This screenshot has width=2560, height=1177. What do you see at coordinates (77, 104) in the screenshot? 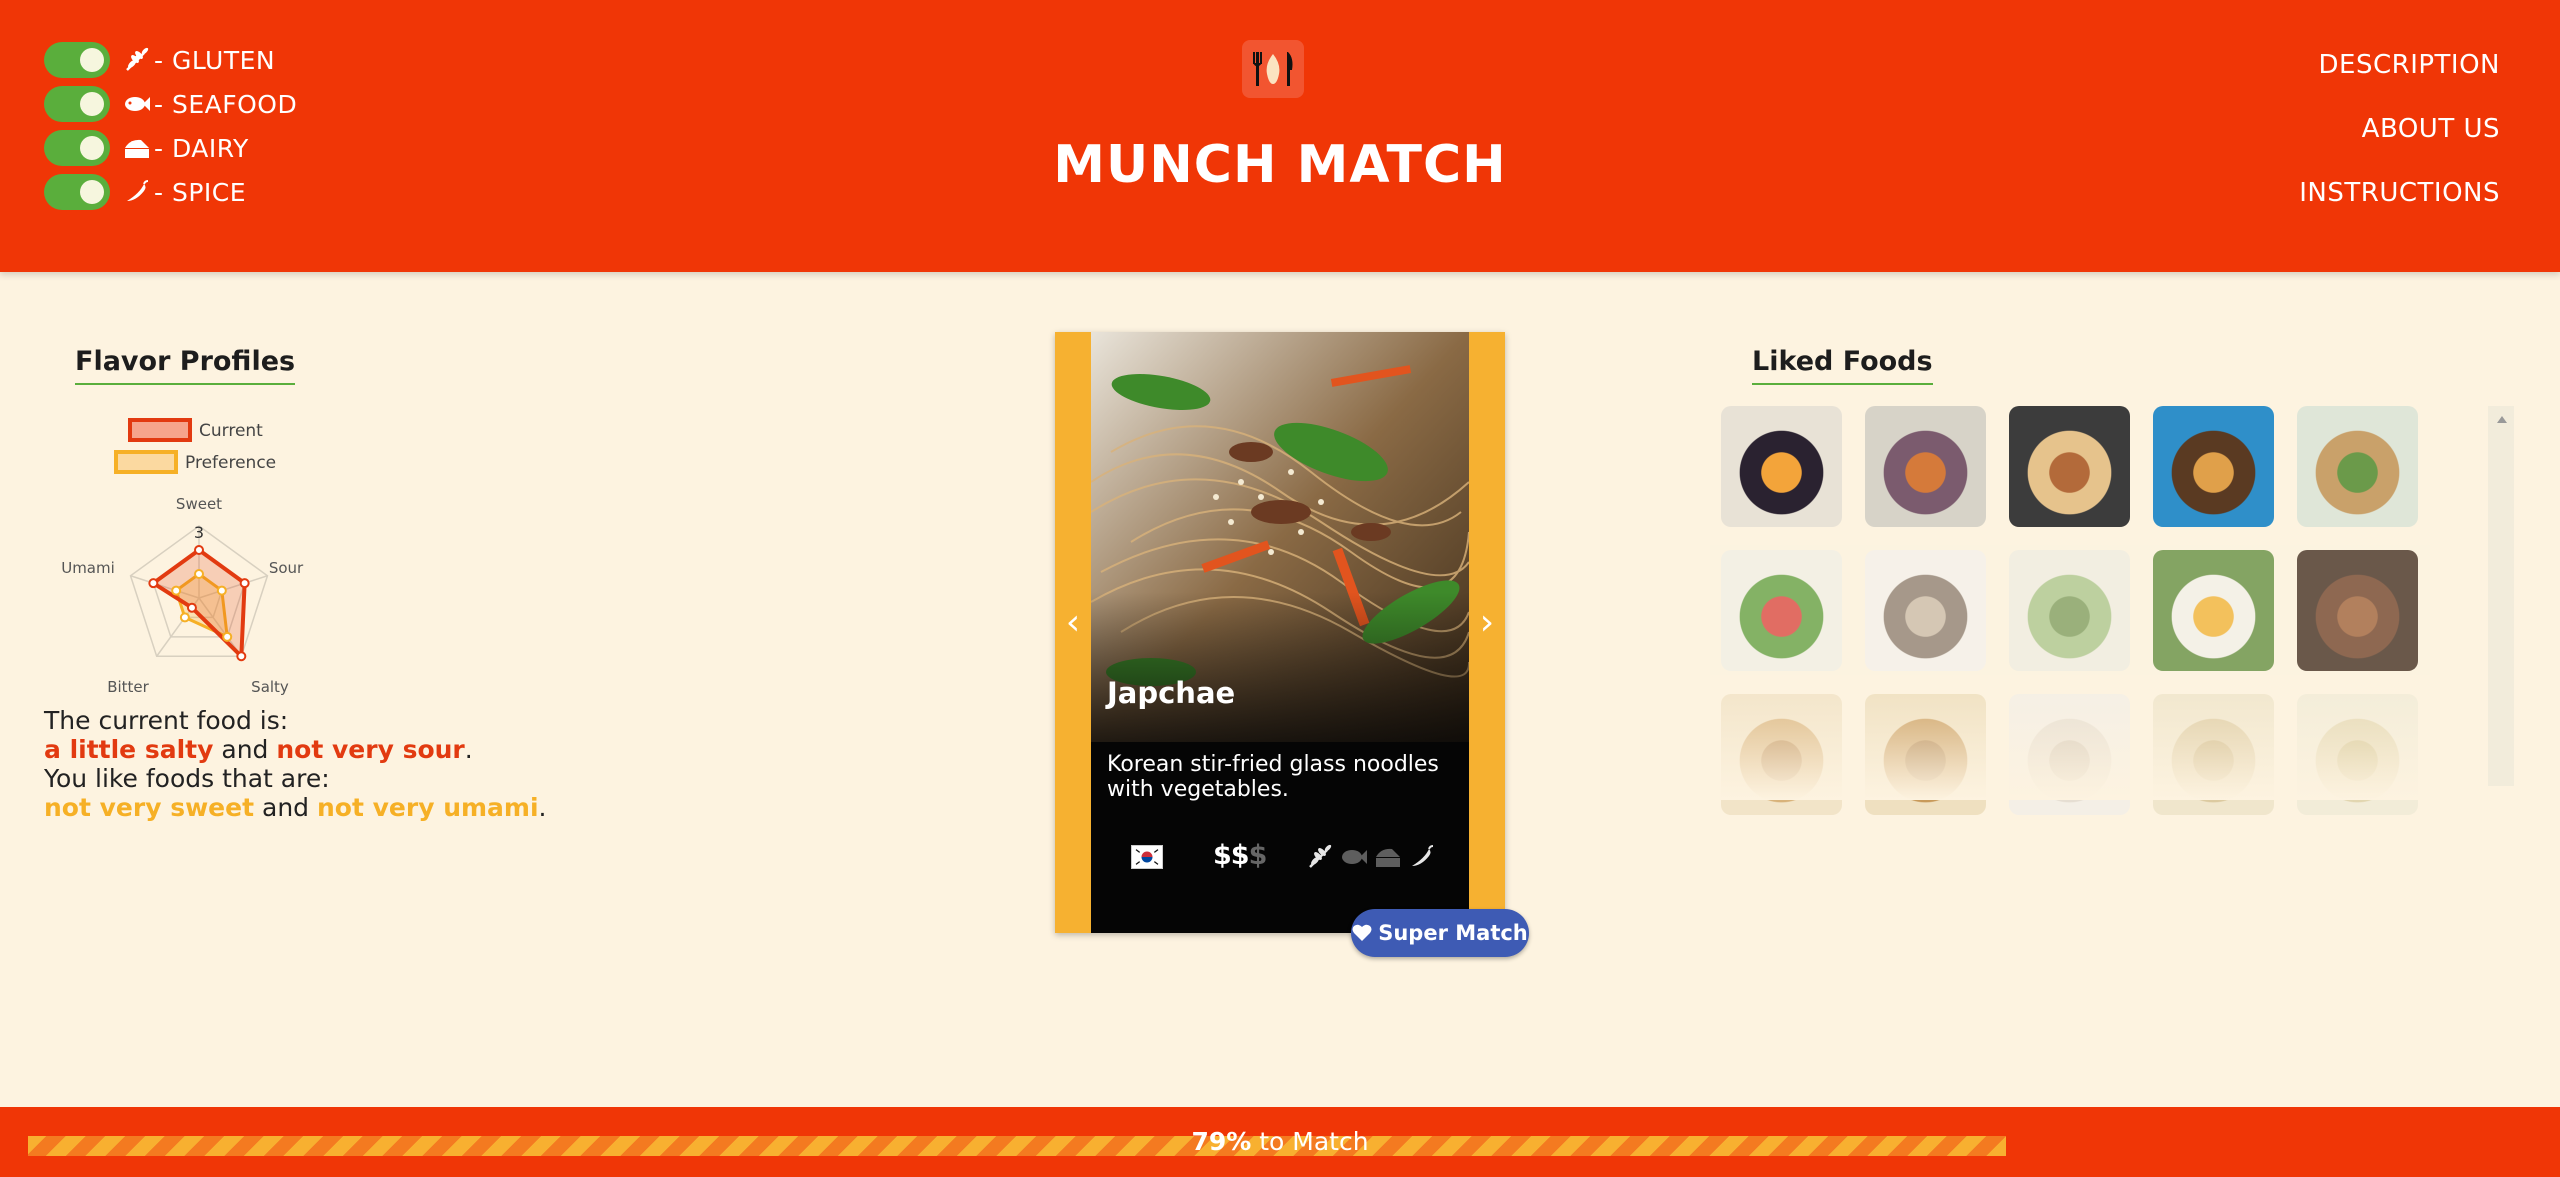
I see `seafood-toggle-switch` at bounding box center [77, 104].